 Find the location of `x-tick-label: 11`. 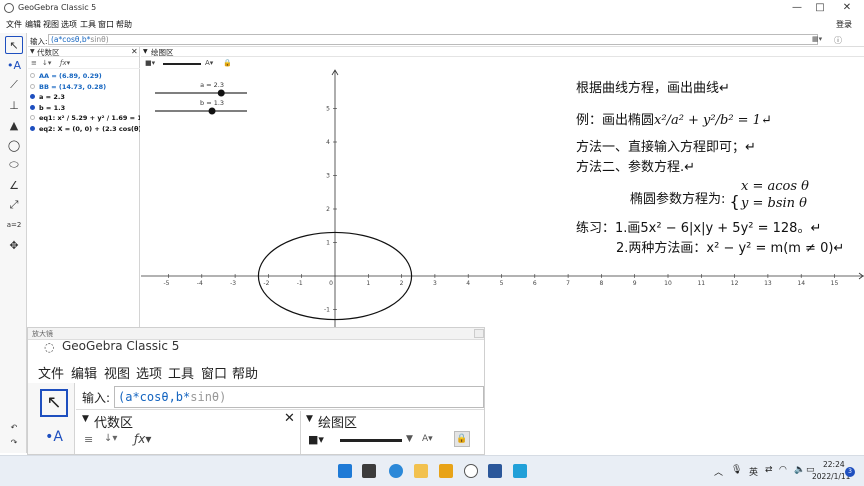

x-tick-label: 11 is located at coordinates (701, 283).